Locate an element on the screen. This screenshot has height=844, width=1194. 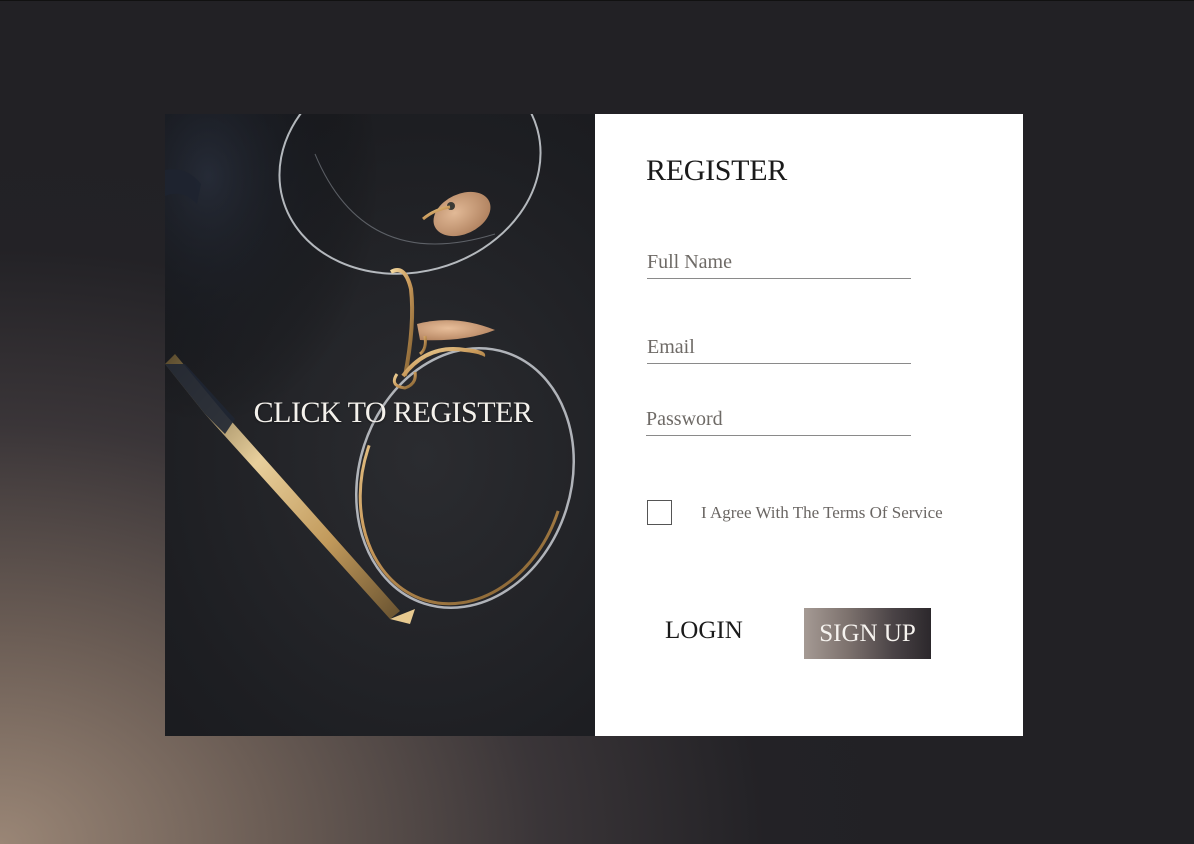
password-field is located at coordinates (778, 422).